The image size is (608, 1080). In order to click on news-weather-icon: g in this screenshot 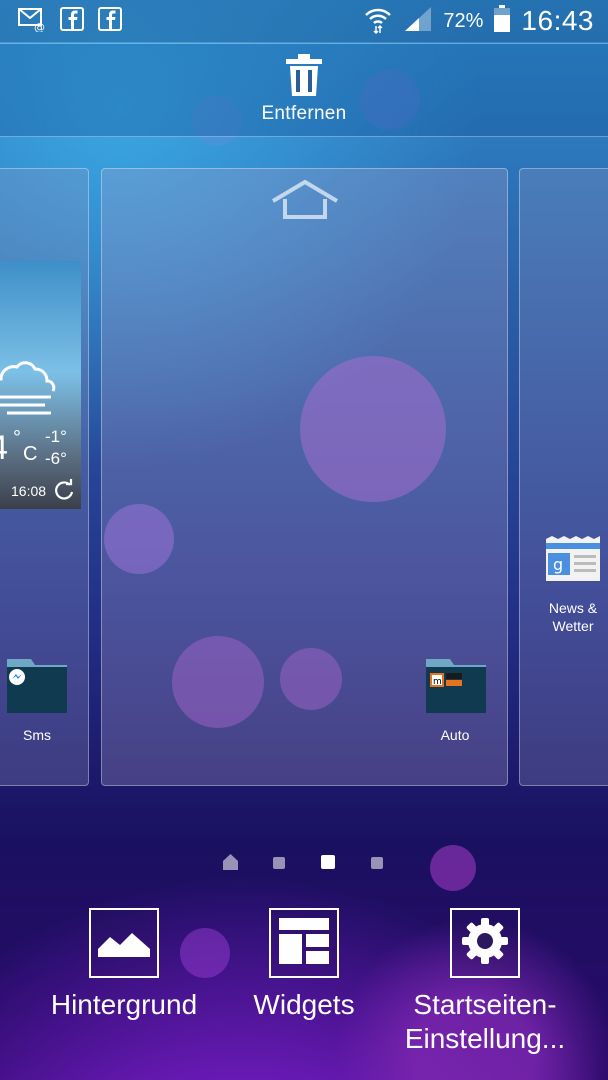, I will do `click(573, 562)`.